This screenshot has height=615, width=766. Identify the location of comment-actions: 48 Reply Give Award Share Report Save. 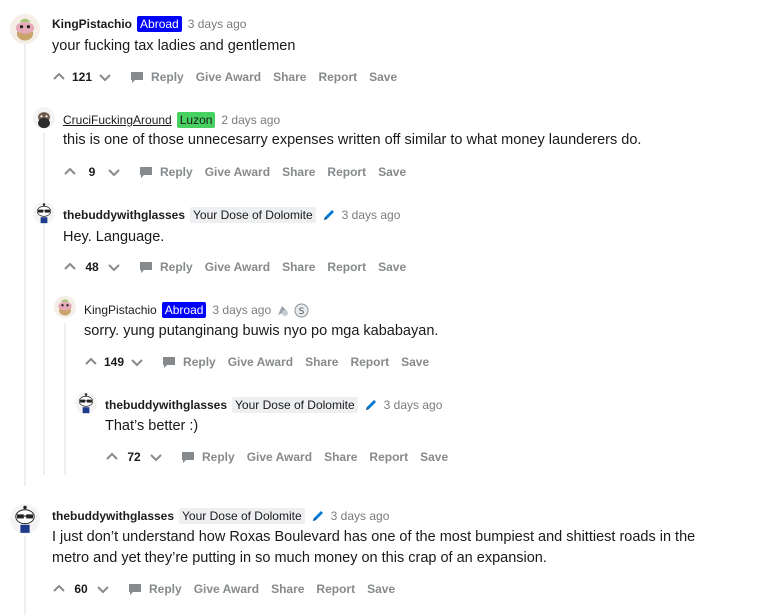
(234, 267).